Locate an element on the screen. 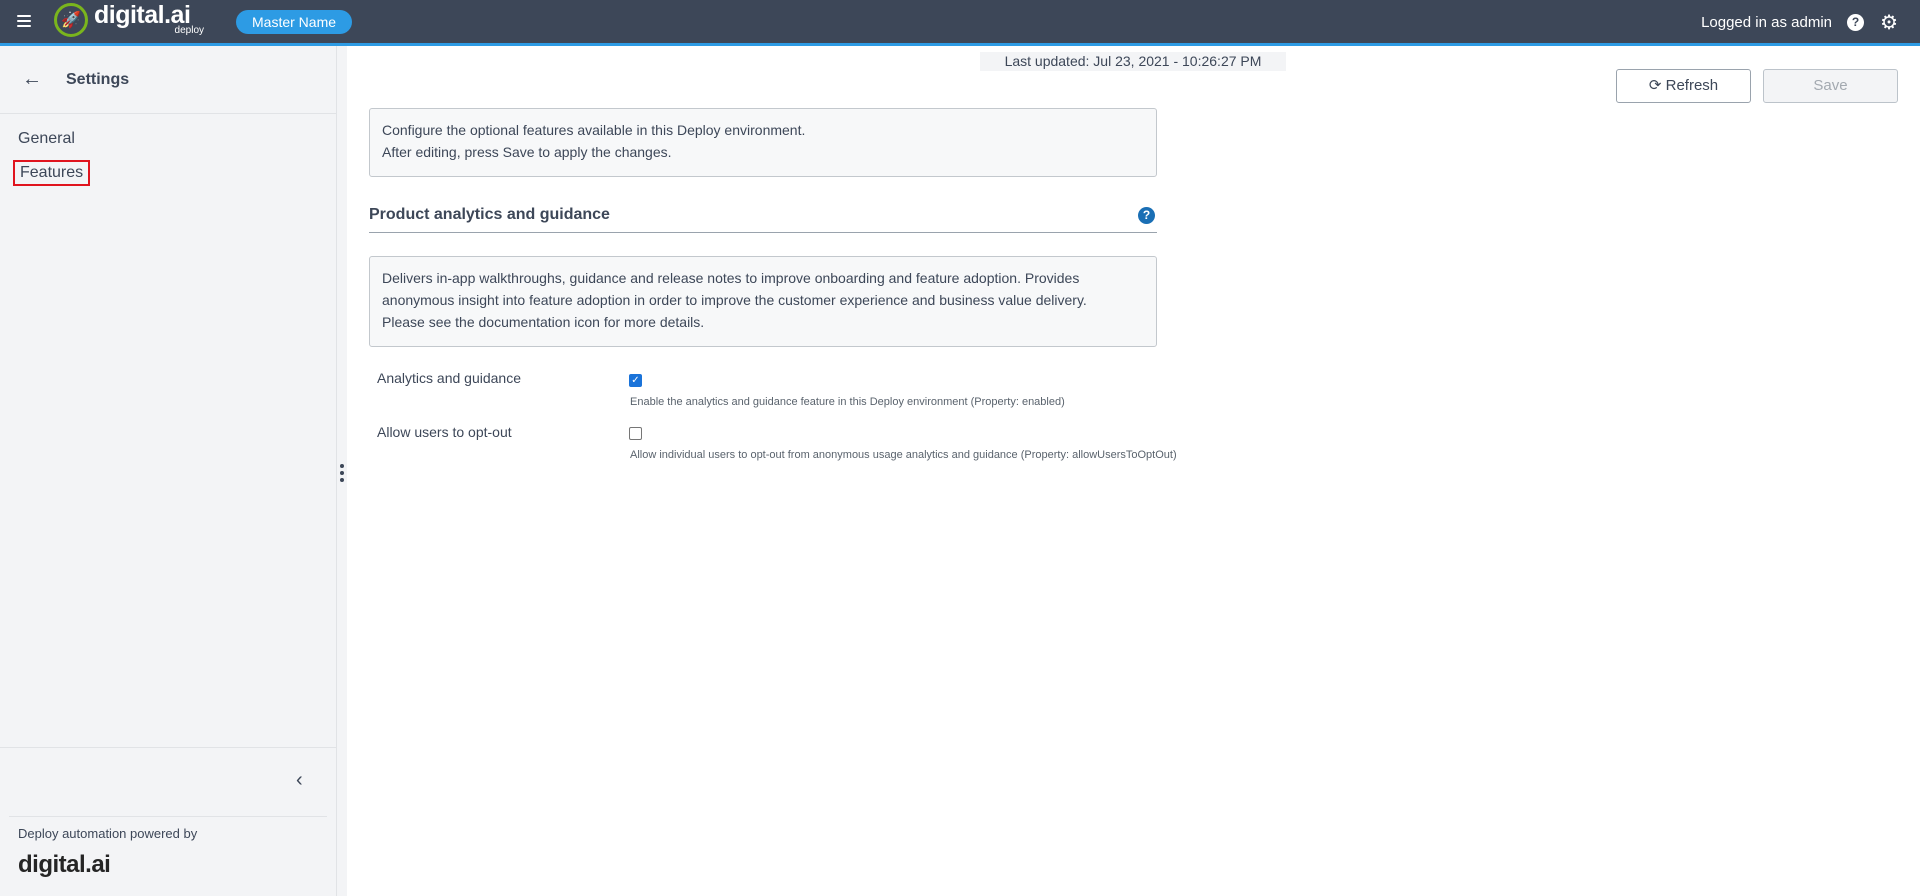  hamburger-icon is located at coordinates (24, 21).